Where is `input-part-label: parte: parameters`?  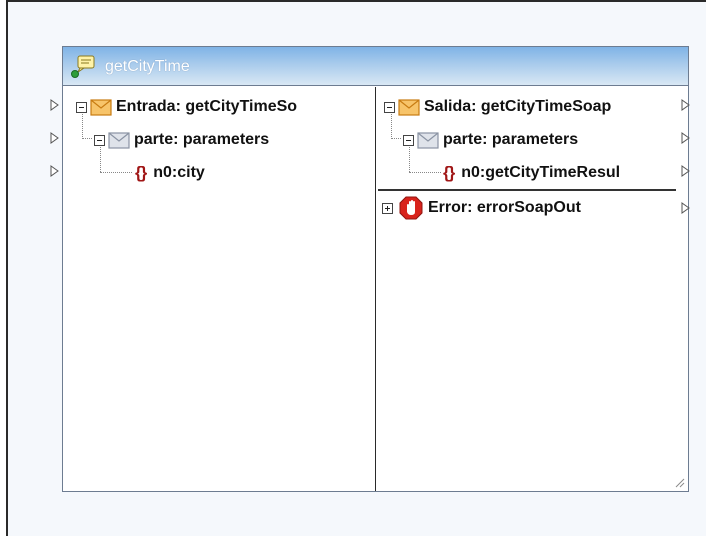 input-part-label: parte: parameters is located at coordinates (202, 139).